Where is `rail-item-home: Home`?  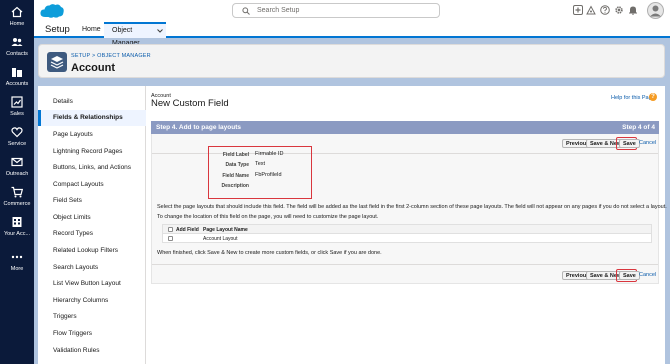 rail-item-home: Home is located at coordinates (17, 16).